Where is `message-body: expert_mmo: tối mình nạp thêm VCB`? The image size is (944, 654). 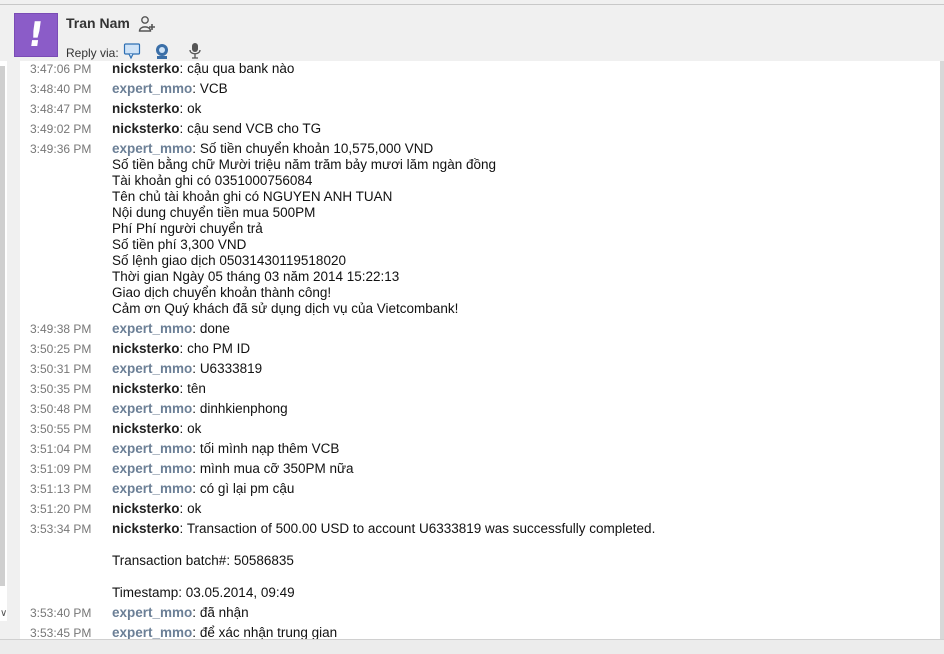 message-body: expert_mmo: tối mình nạp thêm VCB is located at coordinates (225, 449).